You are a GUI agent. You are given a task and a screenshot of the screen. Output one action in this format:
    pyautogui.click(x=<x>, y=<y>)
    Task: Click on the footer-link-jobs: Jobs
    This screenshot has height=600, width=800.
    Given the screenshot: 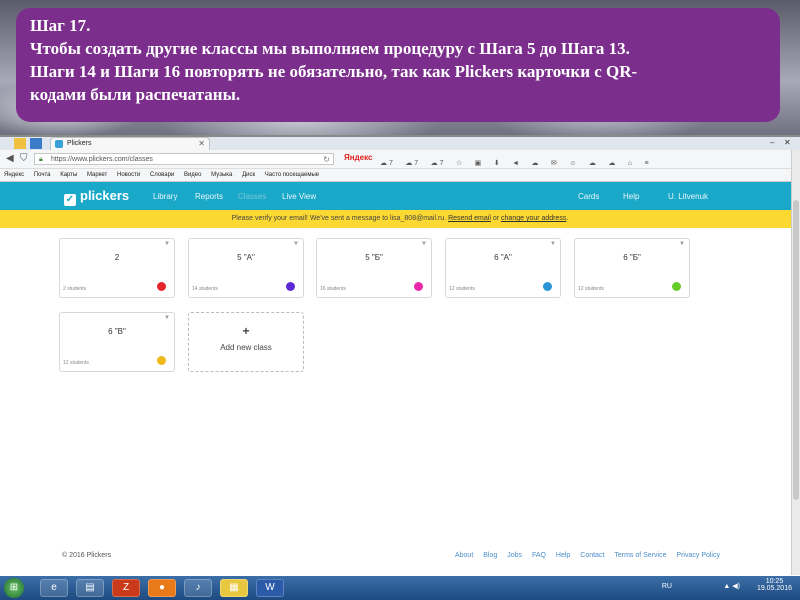 What is the action you would take?
    pyautogui.click(x=514, y=555)
    